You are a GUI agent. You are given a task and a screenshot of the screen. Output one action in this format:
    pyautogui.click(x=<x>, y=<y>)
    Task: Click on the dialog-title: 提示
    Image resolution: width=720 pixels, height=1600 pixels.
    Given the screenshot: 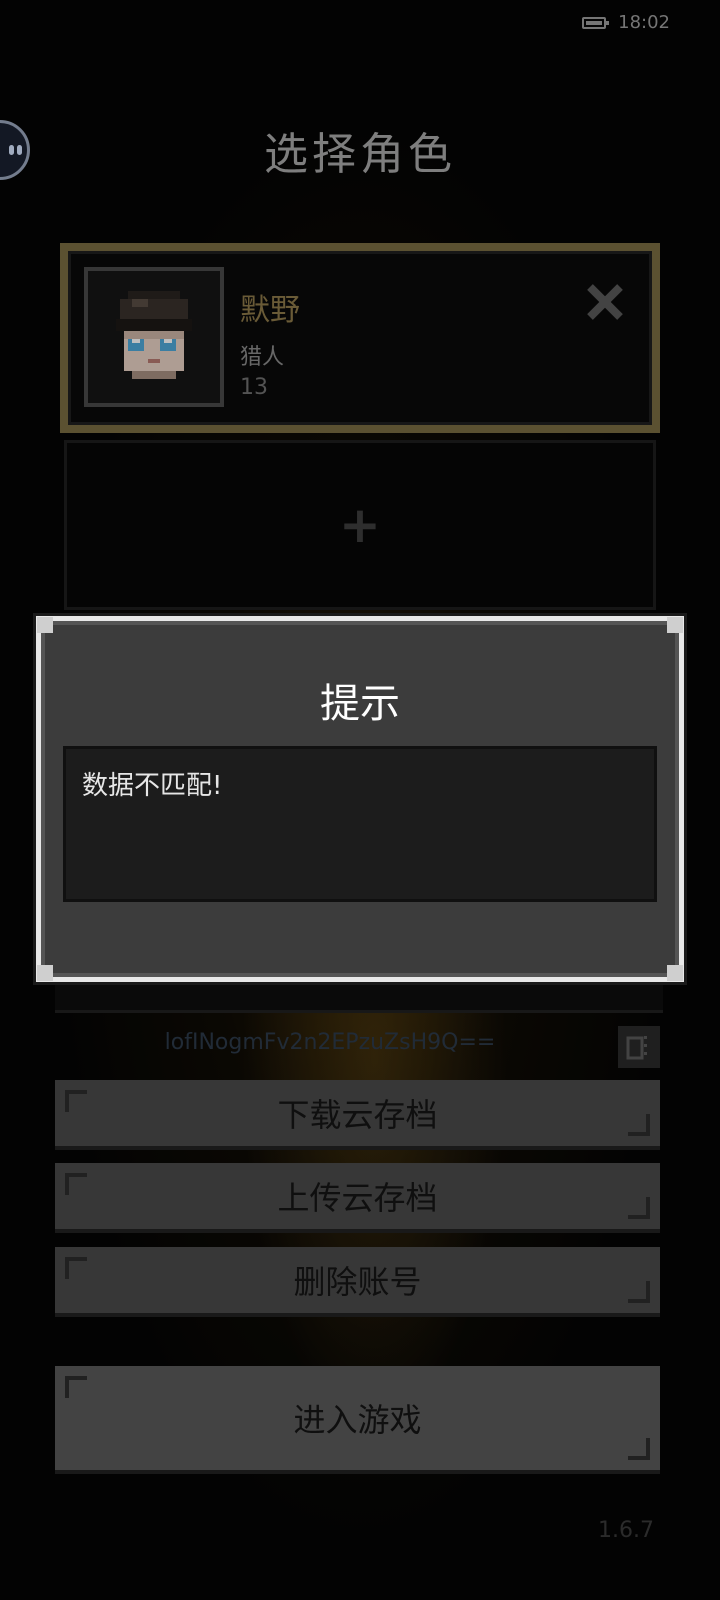 What is the action you would take?
    pyautogui.click(x=360, y=704)
    